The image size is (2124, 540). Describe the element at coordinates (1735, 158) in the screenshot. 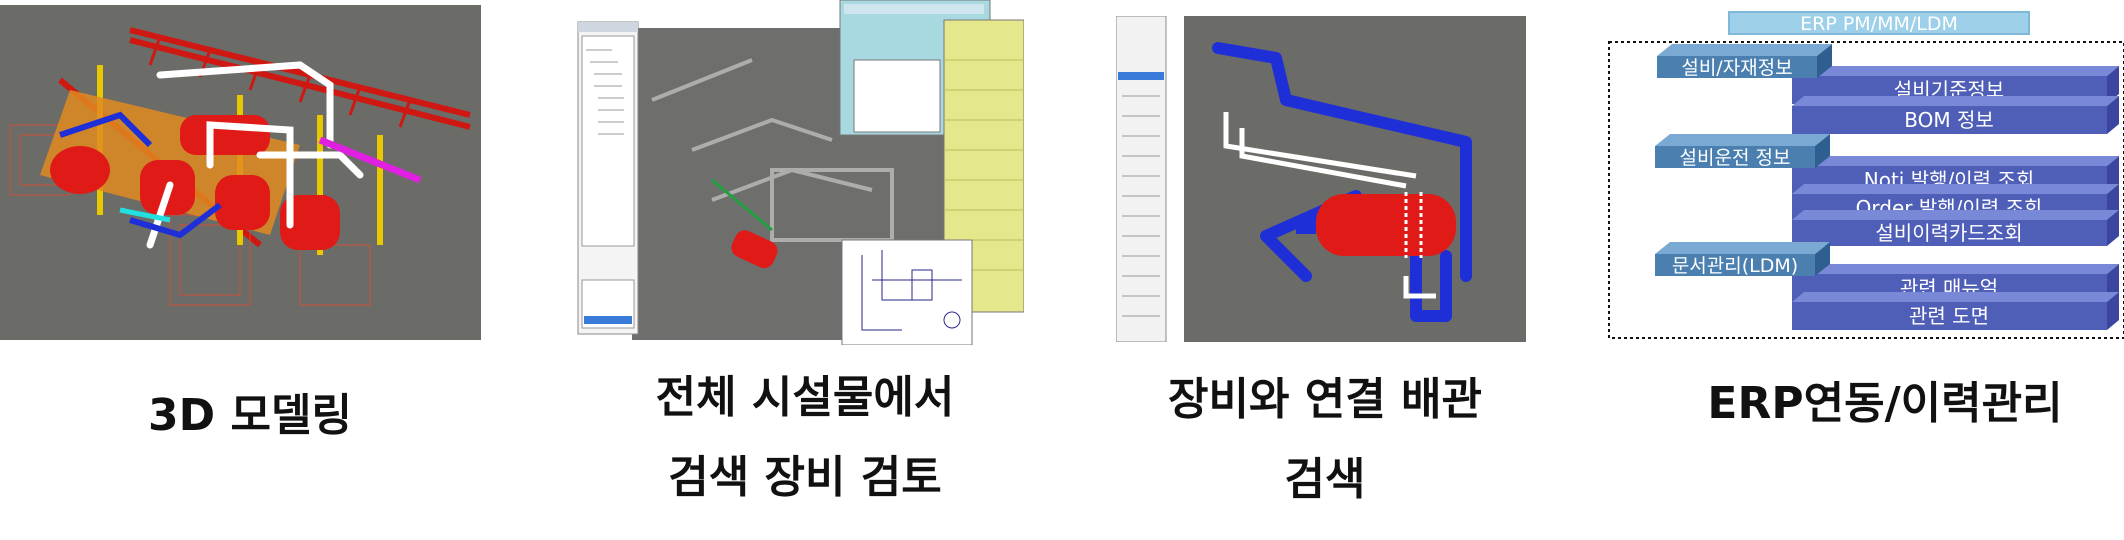

I see `header-operation-info: 설비운전 정보` at that location.